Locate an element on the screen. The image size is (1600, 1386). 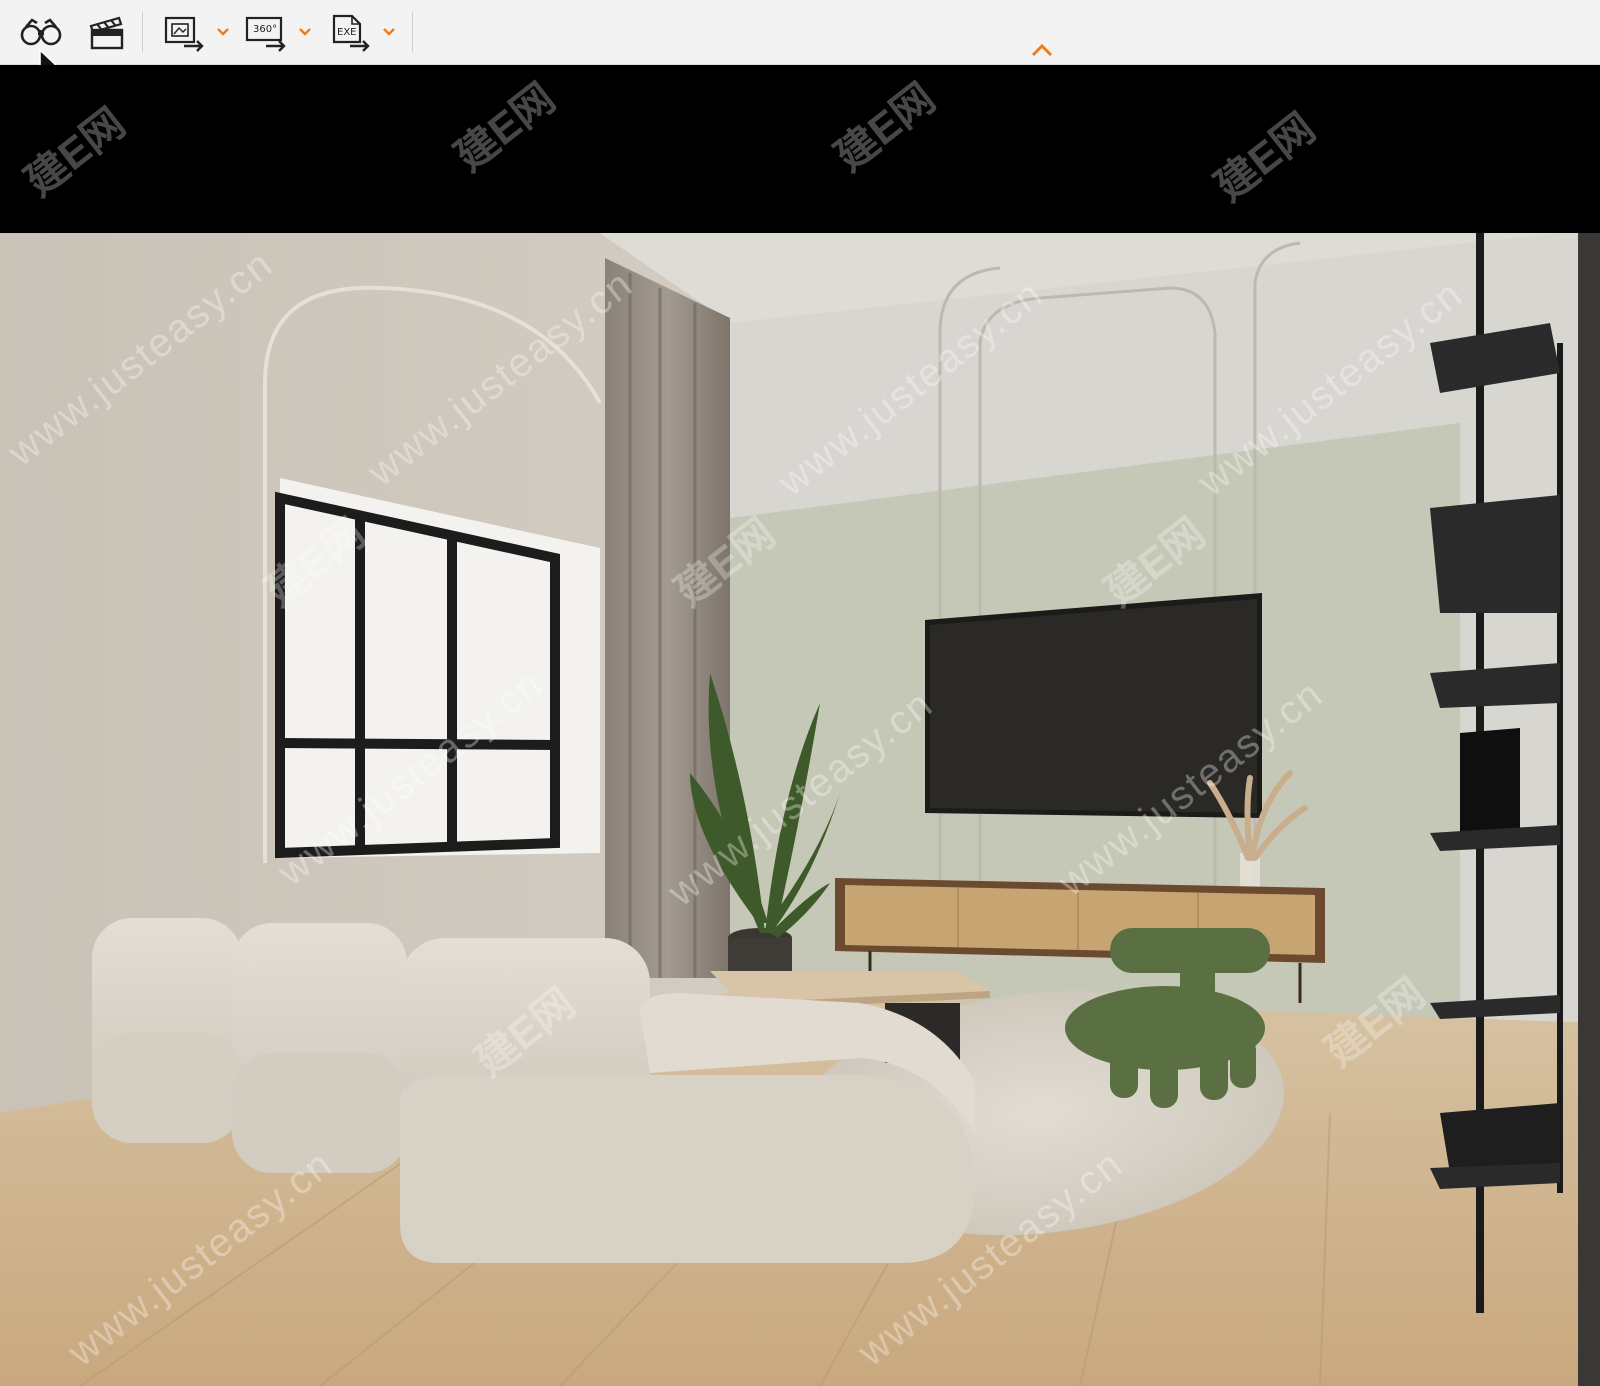
panorama-360-export-icon: 360° is located at coordinates (267, 32).